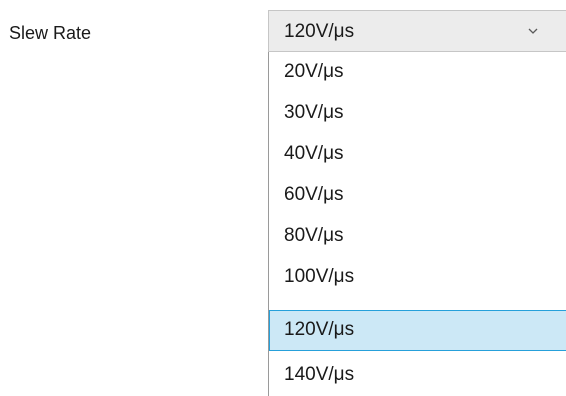  I want to click on dropdown-option-label: 30V/μs, so click(314, 112).